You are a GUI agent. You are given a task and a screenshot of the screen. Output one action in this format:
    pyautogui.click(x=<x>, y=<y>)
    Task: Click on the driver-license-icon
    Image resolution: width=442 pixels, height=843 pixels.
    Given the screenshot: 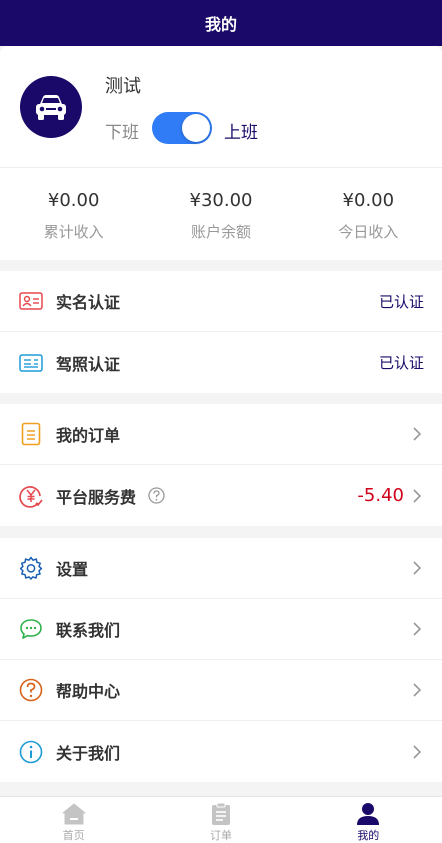 What is the action you would take?
    pyautogui.click(x=31, y=363)
    